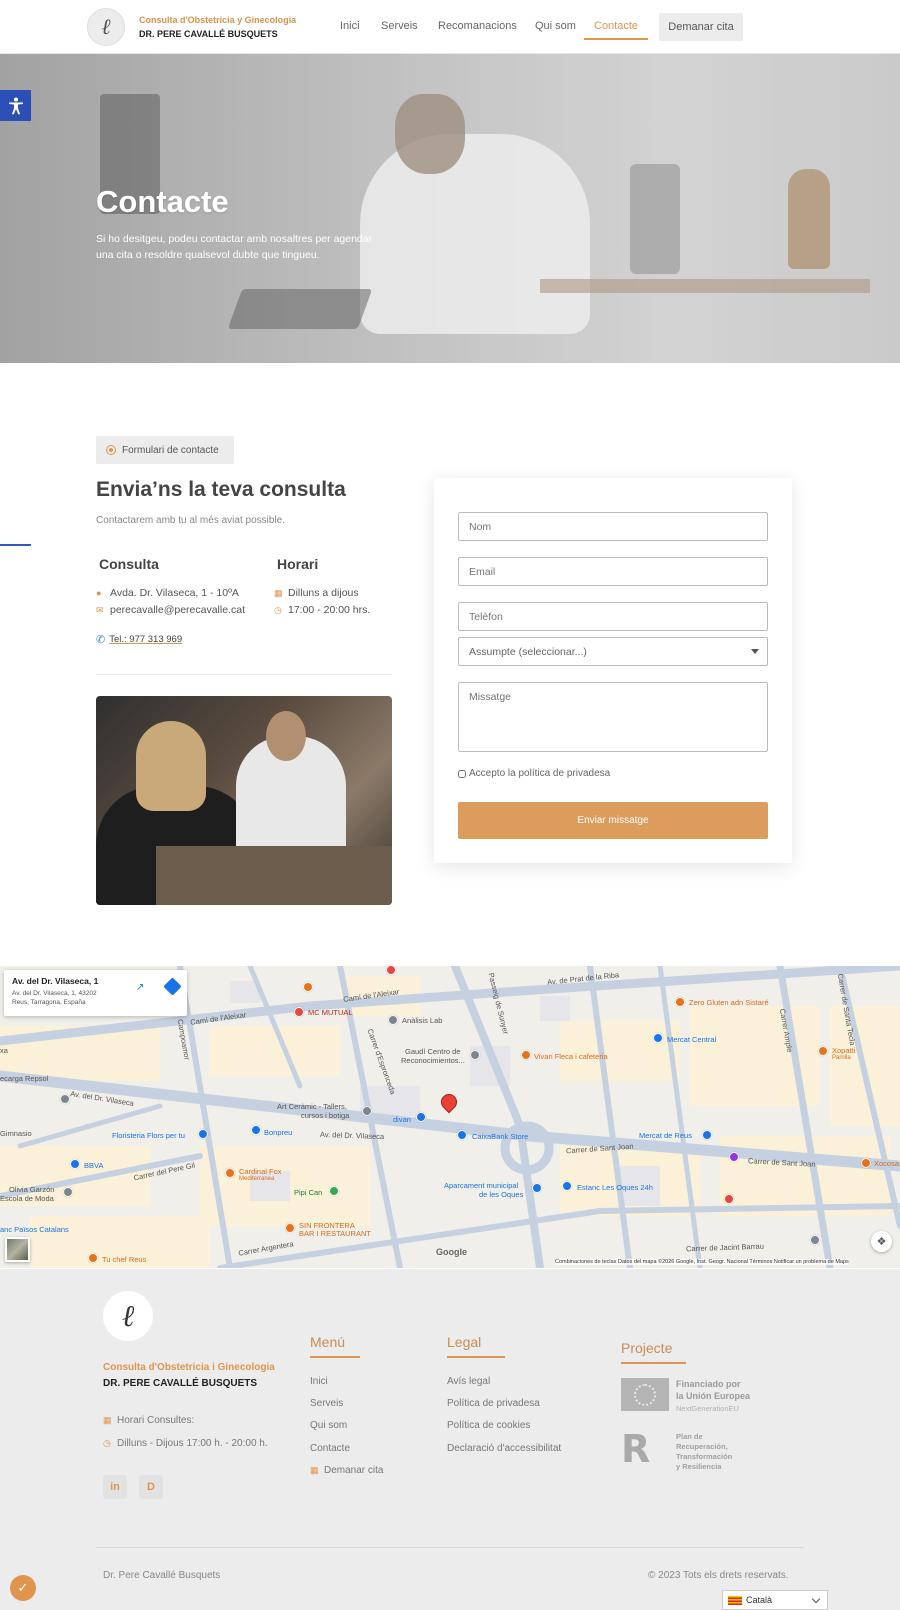 Image resolution: width=900 pixels, height=1610 pixels. Describe the element at coordinates (402, 1119) in the screenshot. I see `map-label: divan` at that location.